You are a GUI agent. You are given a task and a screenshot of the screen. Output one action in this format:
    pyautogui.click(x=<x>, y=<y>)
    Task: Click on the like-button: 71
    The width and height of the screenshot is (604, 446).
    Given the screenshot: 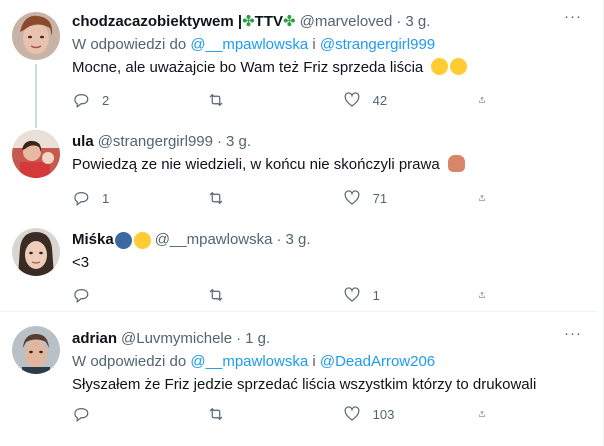 What is the action you would take?
    pyautogui.click(x=383, y=198)
    